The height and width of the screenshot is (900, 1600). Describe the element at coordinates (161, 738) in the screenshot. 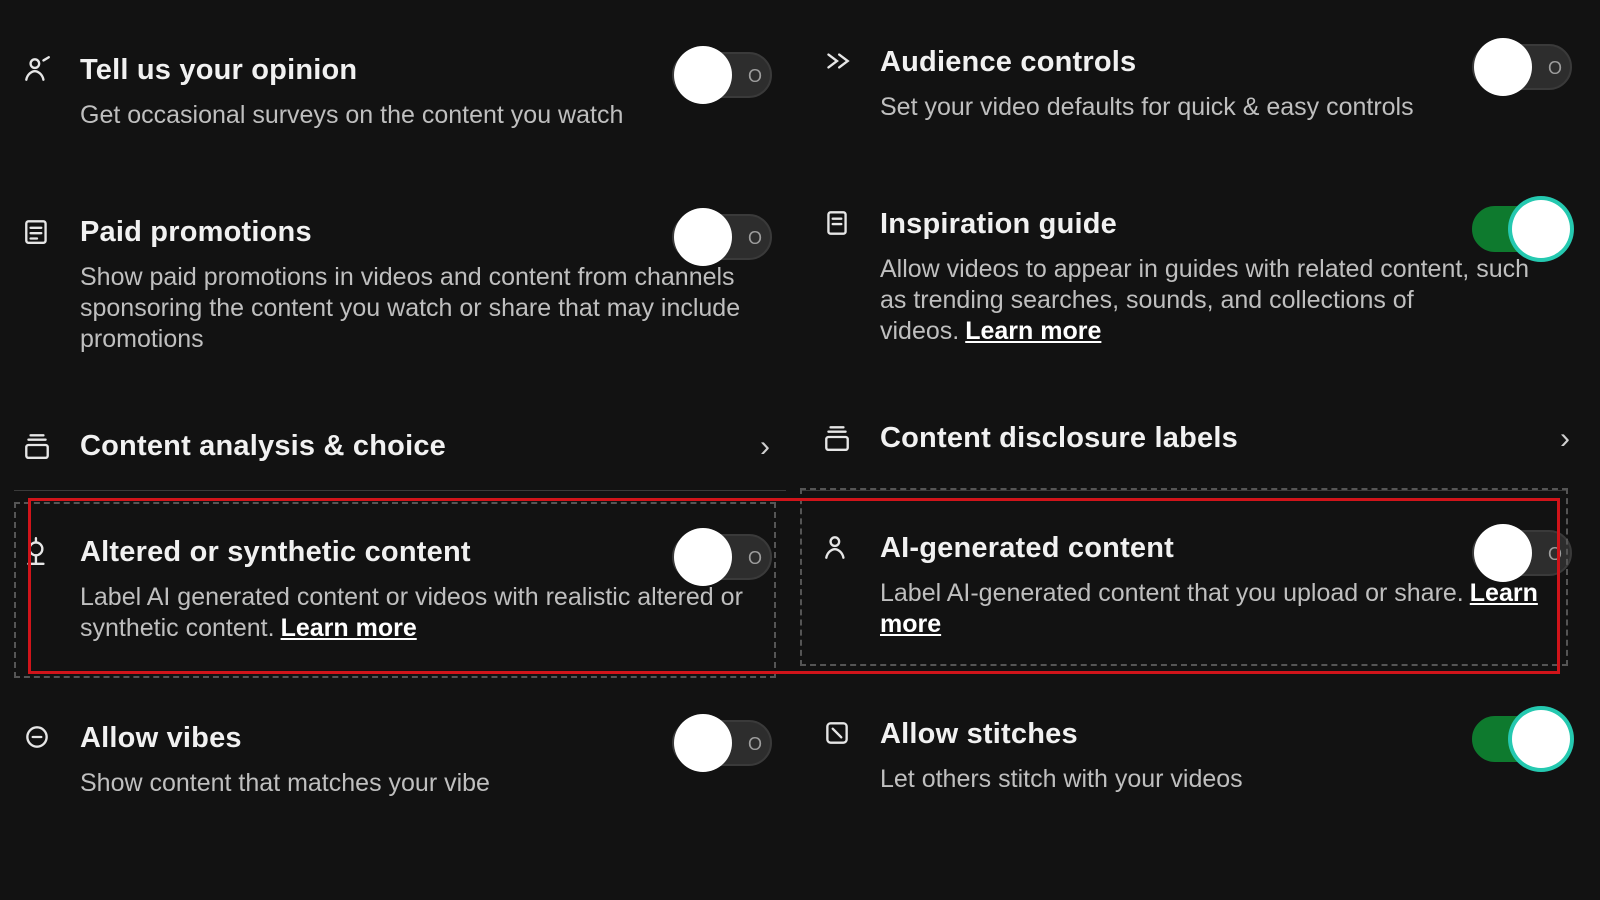

I see `setting-title: Allow vibes` at that location.